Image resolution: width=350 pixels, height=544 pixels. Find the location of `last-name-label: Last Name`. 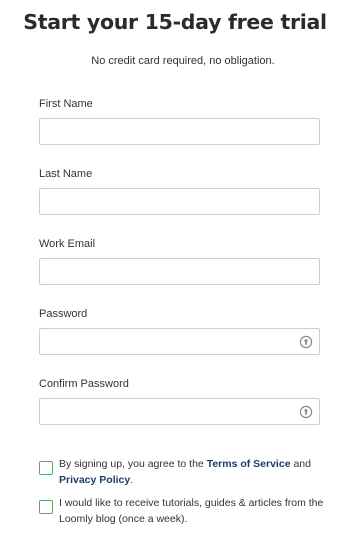

last-name-label: Last Name is located at coordinates (66, 174).